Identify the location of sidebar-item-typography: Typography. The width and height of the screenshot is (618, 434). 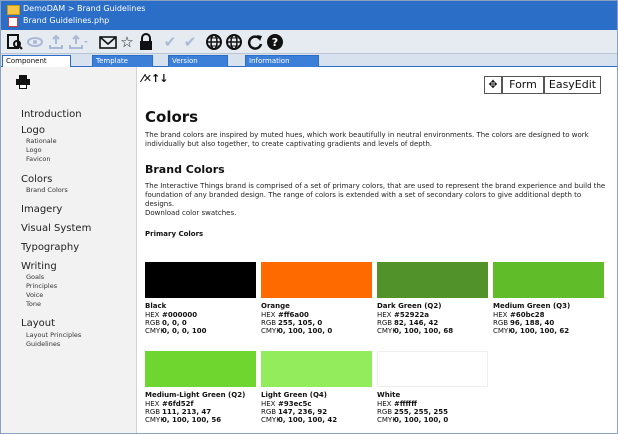
(50, 247).